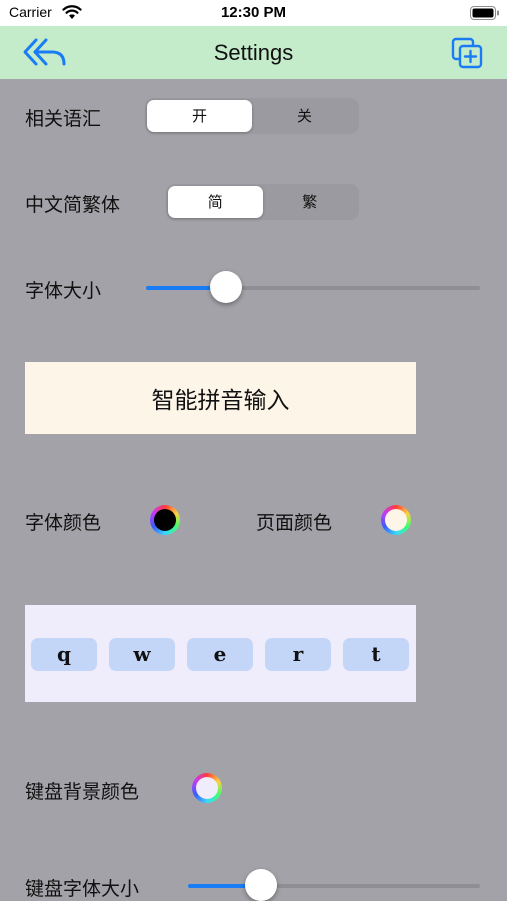  Describe the element at coordinates (484, 13) in the screenshot. I see `battery-icon` at that location.